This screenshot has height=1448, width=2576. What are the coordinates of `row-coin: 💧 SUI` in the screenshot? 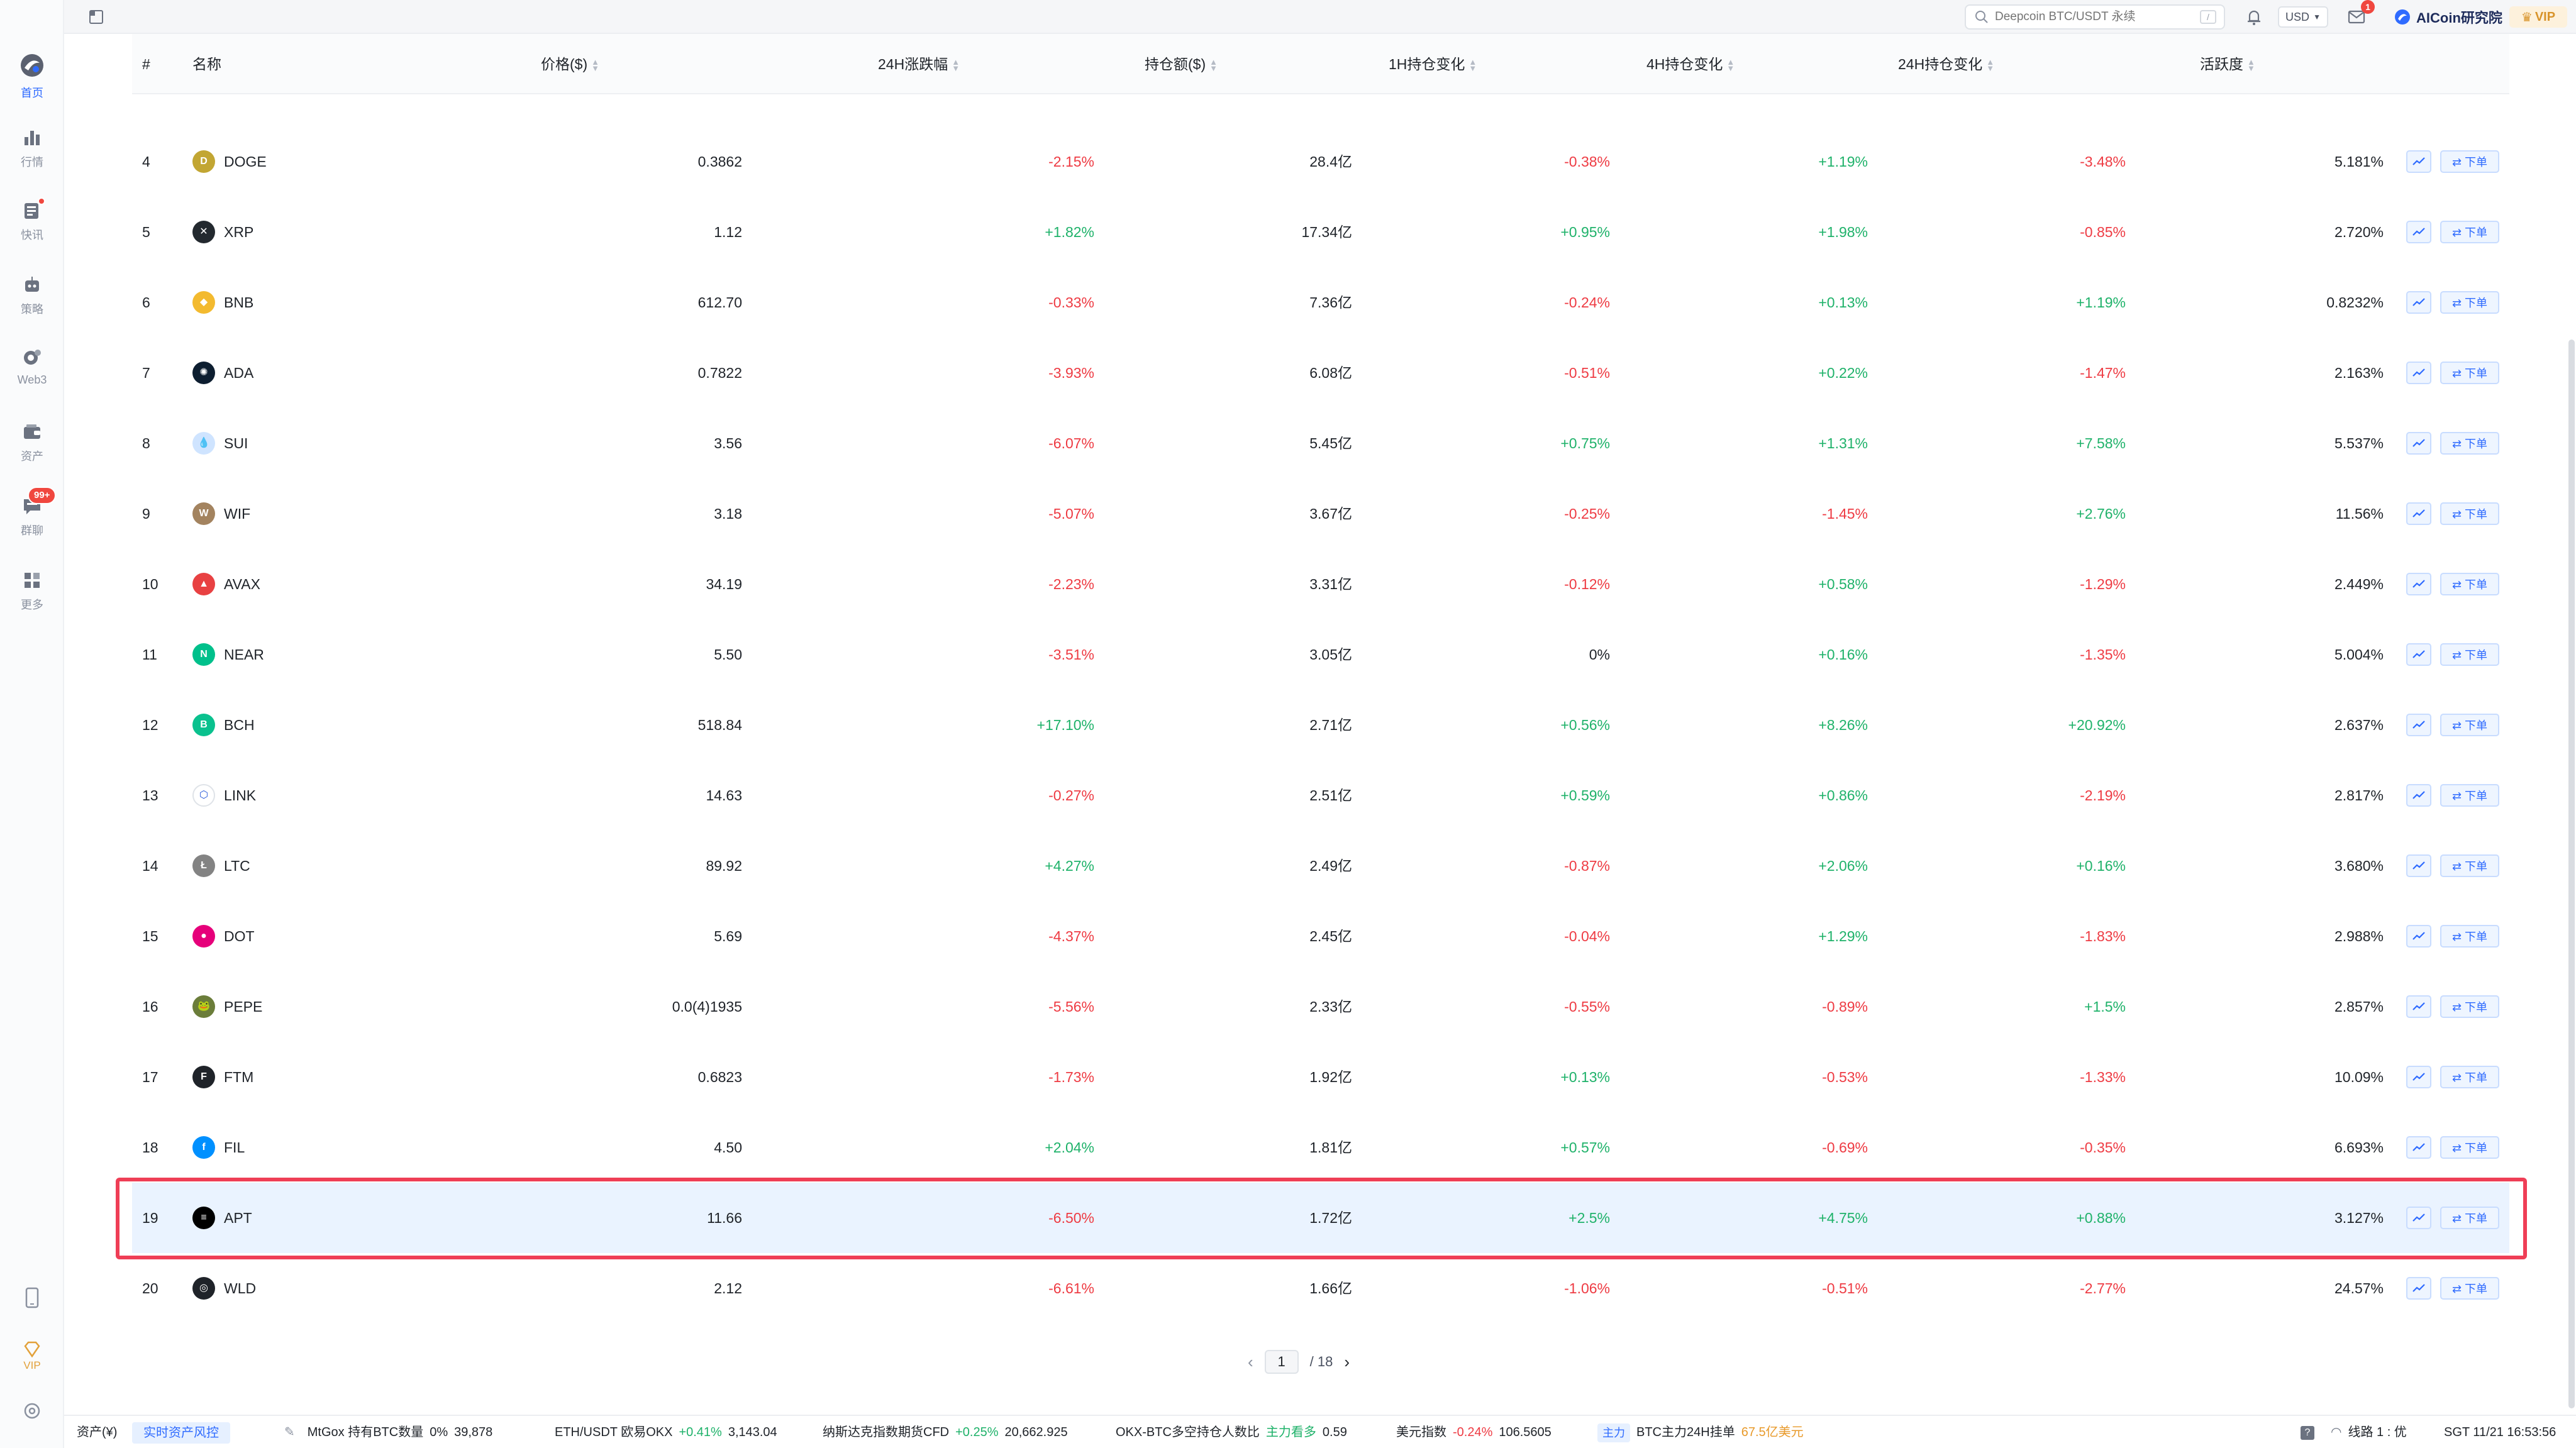 It's located at (220, 443).